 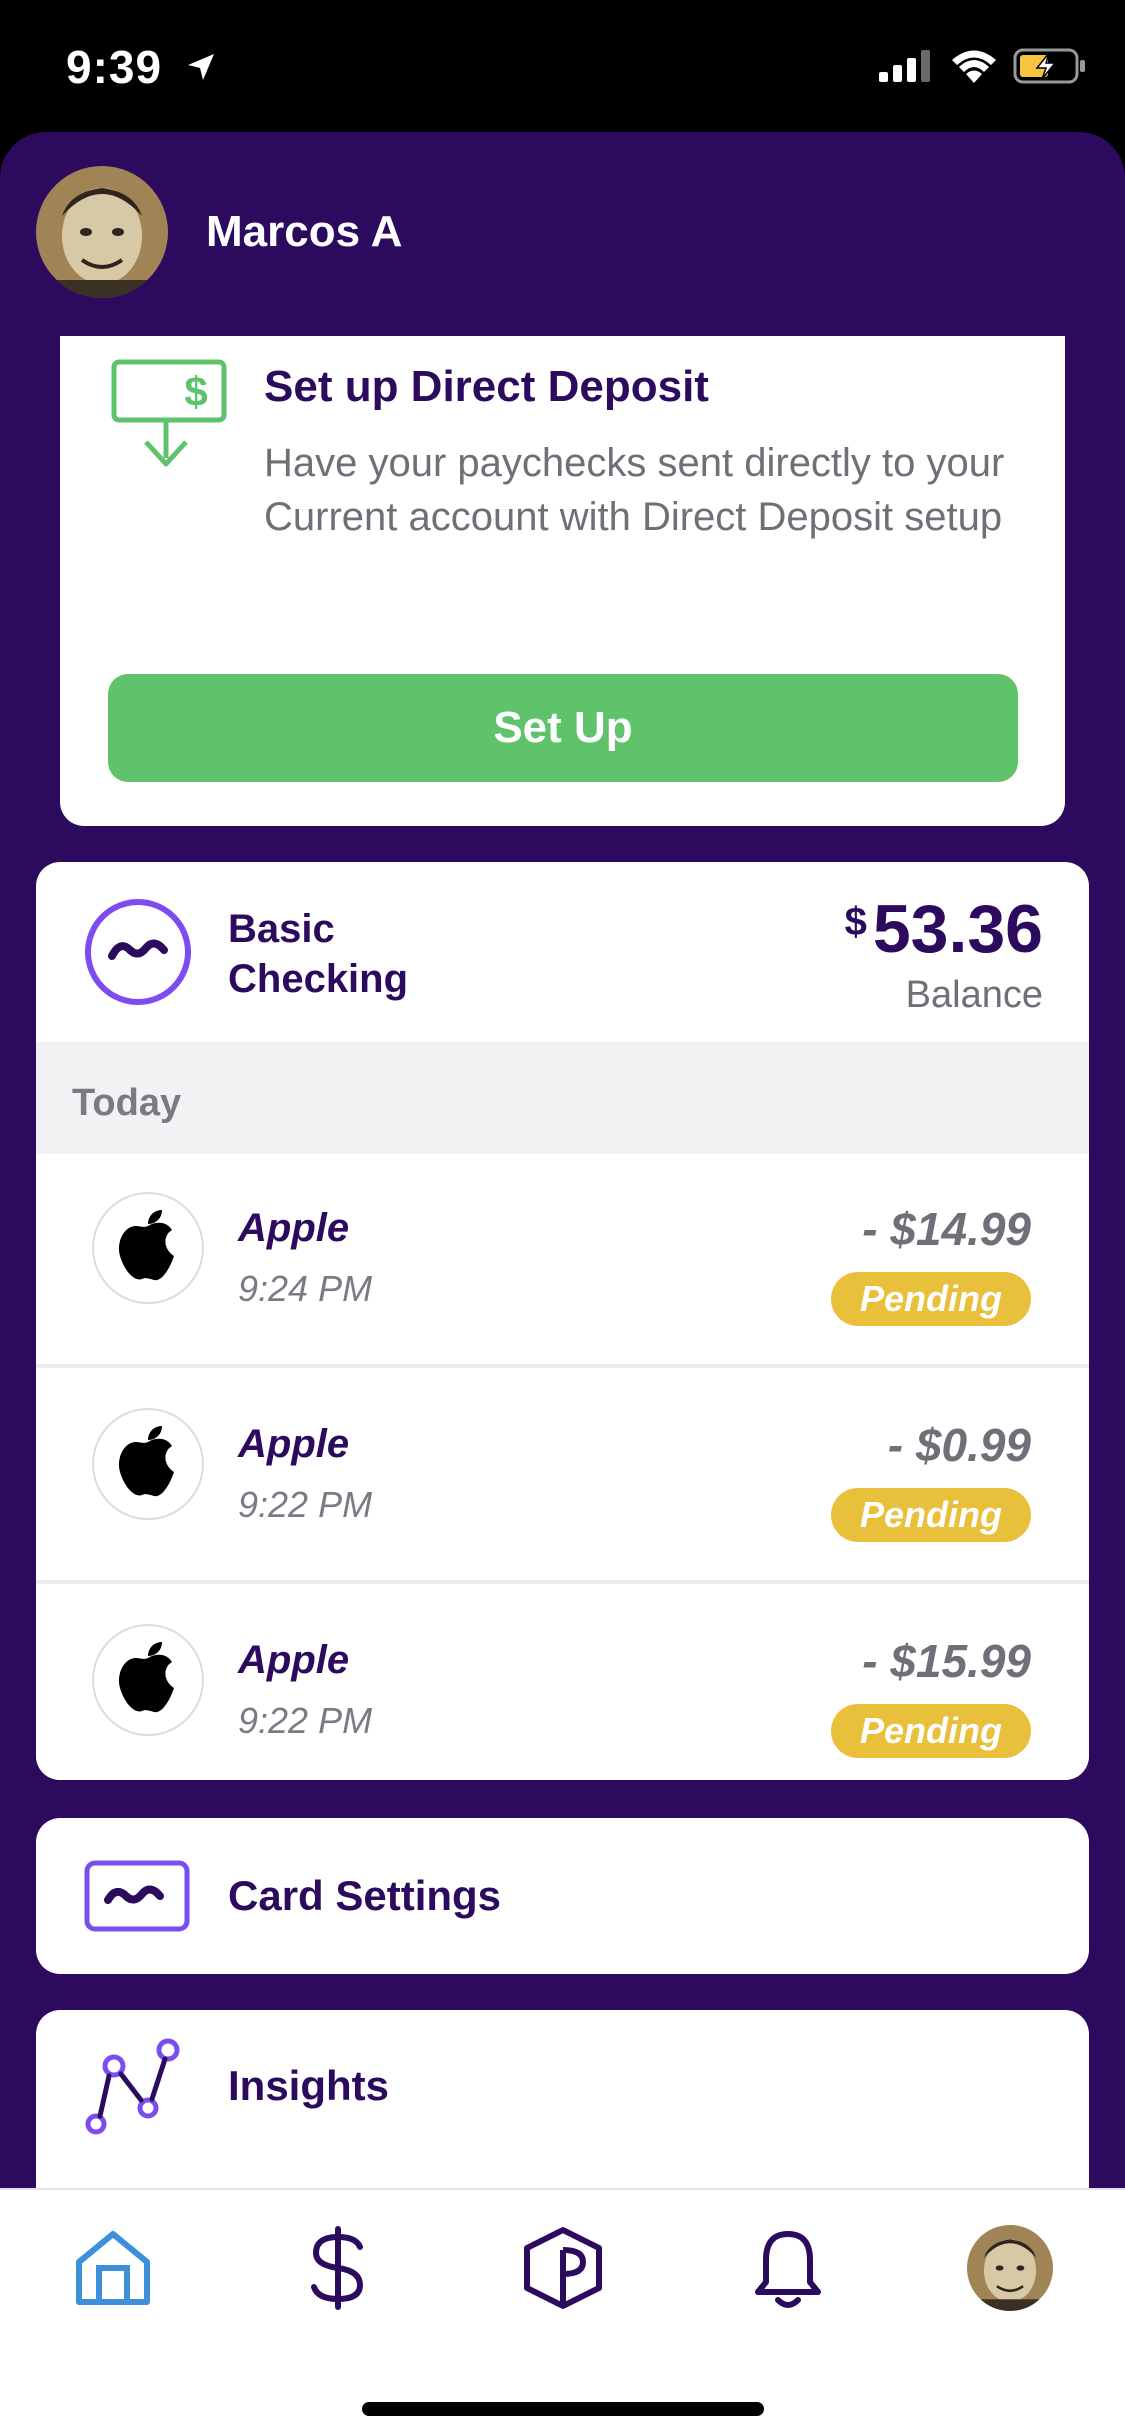 I want to click on bell-icon, so click(x=788, y=2269).